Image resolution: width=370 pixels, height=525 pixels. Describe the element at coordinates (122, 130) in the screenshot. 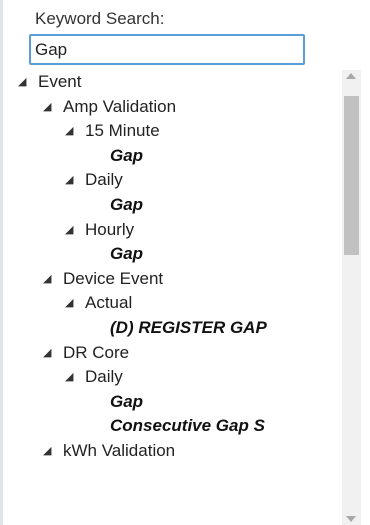

I see `tree-node-label: 15 Minute` at that location.